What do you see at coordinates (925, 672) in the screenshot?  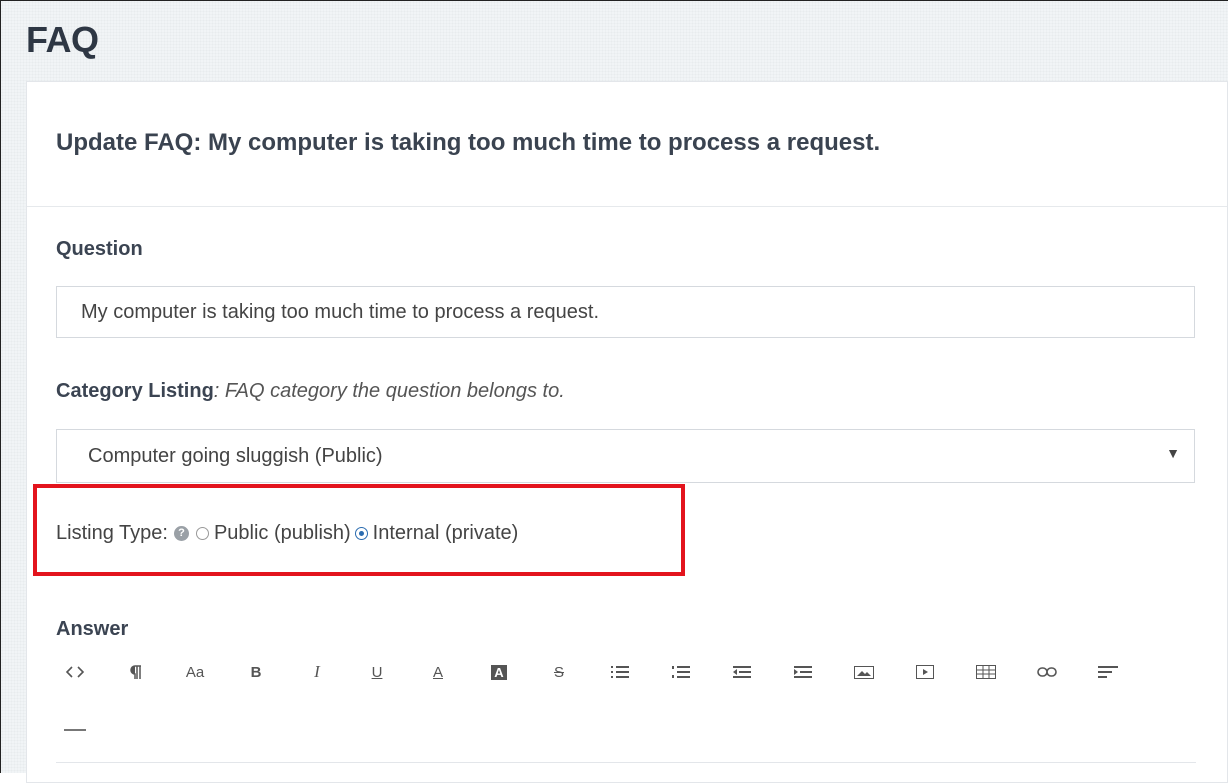 I see `video-icon` at bounding box center [925, 672].